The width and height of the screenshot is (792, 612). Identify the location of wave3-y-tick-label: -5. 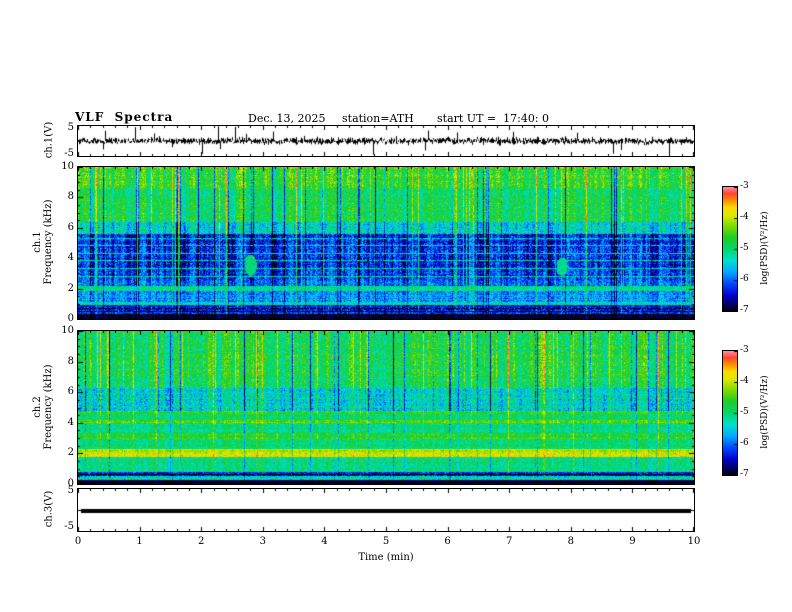
(69, 526).